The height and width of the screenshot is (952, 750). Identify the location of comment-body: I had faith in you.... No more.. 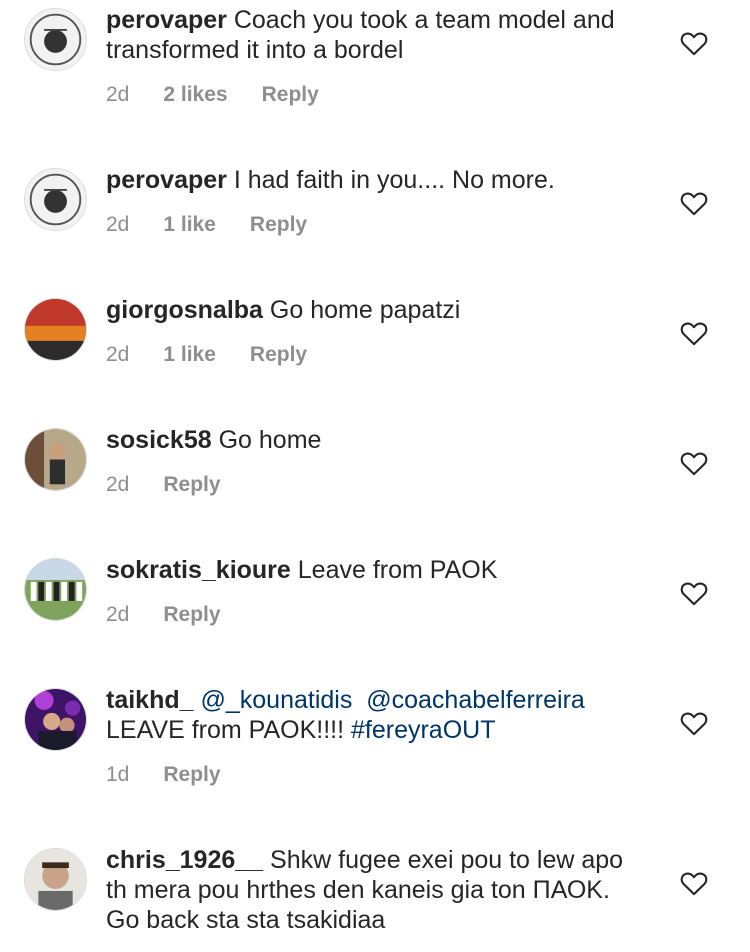
(394, 180).